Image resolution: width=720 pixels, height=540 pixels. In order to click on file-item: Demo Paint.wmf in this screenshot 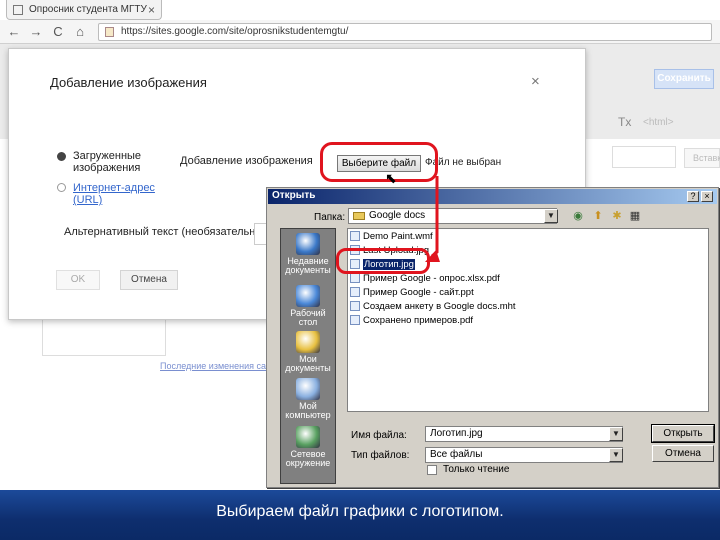, I will do `click(391, 237)`.